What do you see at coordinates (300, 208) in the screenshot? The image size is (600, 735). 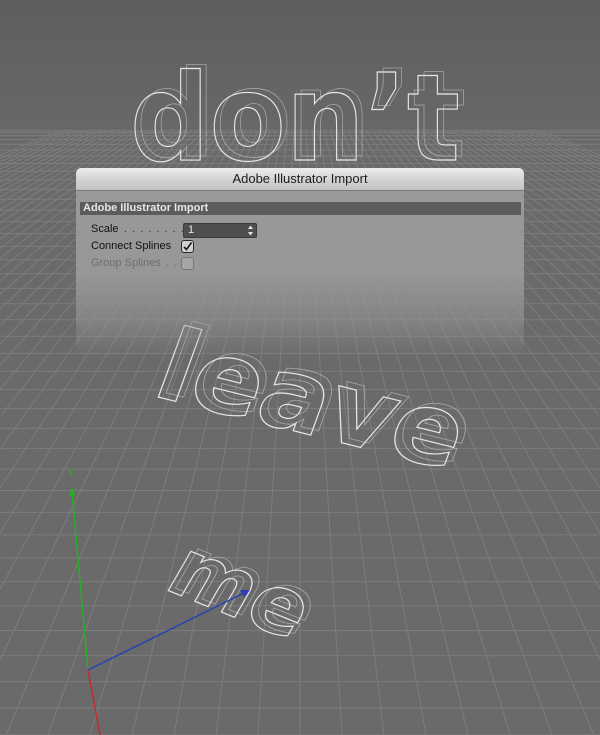 I see `section-header: Adobe Illustrator Import` at bounding box center [300, 208].